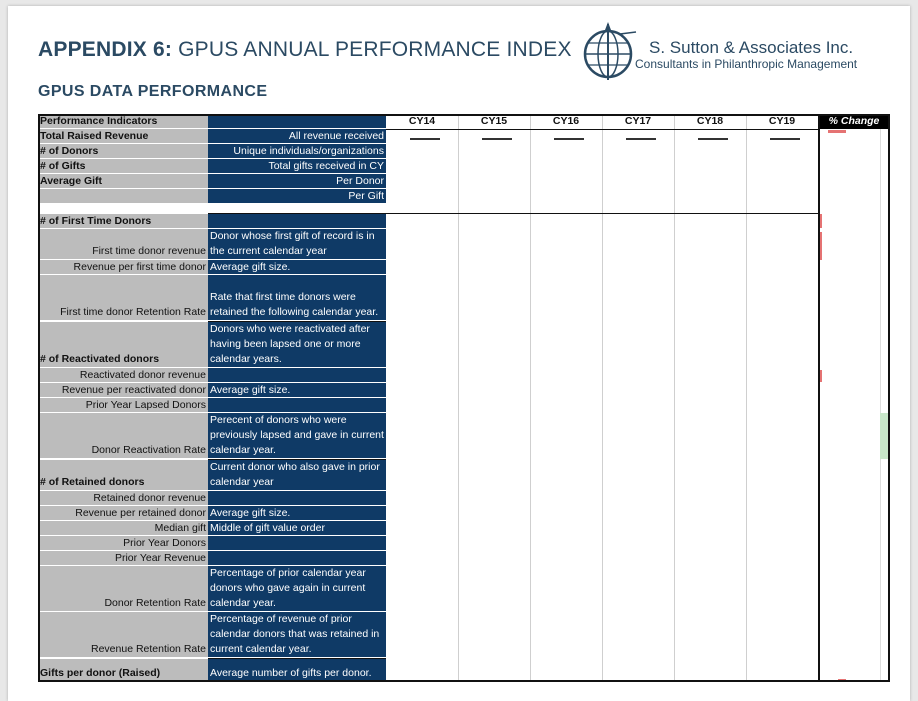 This screenshot has width=918, height=701. I want to click on section-subtitle: GPUS DATA PERFORMANCE, so click(153, 91).